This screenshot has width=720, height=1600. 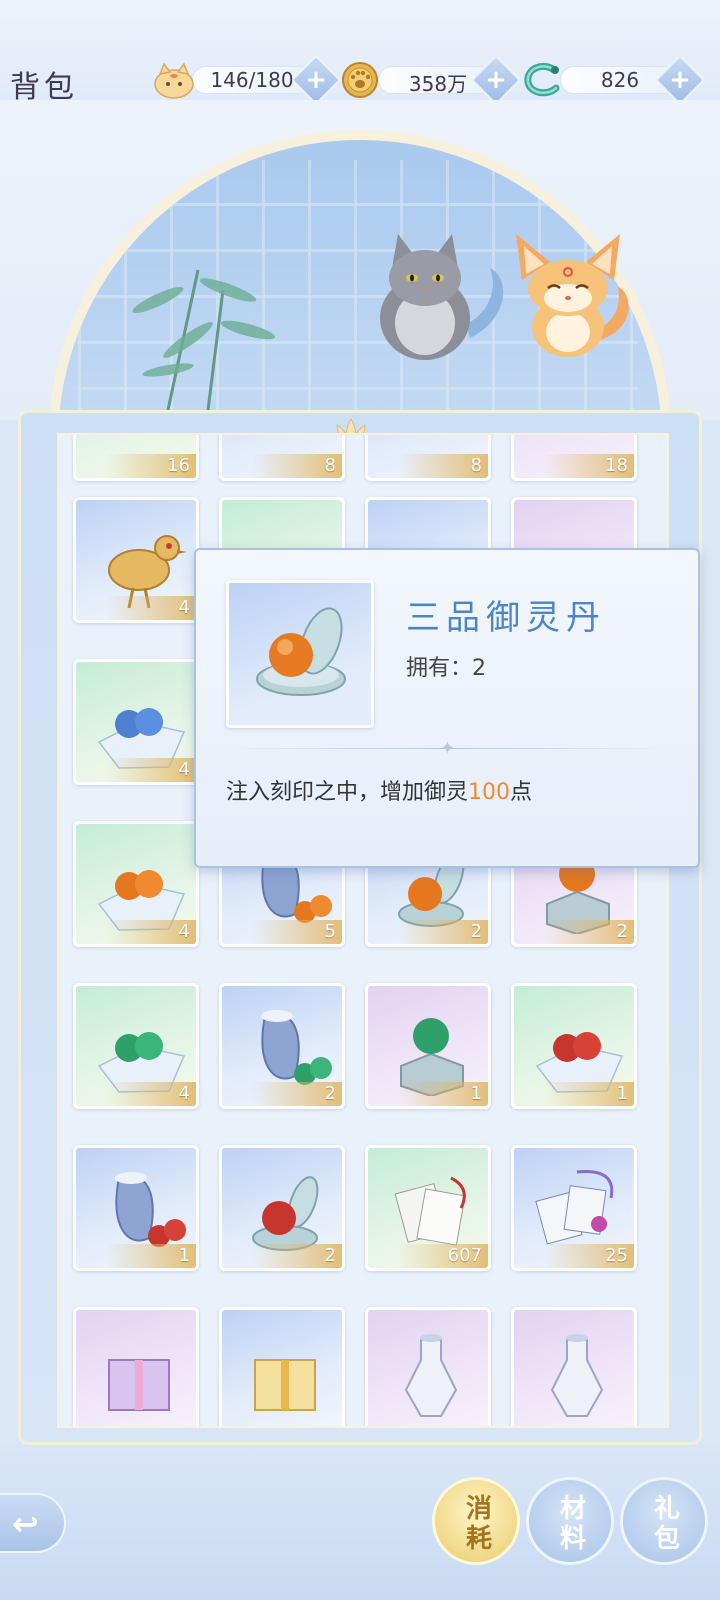 I want to click on scroll-papers-icon, so click(x=430, y=1211).